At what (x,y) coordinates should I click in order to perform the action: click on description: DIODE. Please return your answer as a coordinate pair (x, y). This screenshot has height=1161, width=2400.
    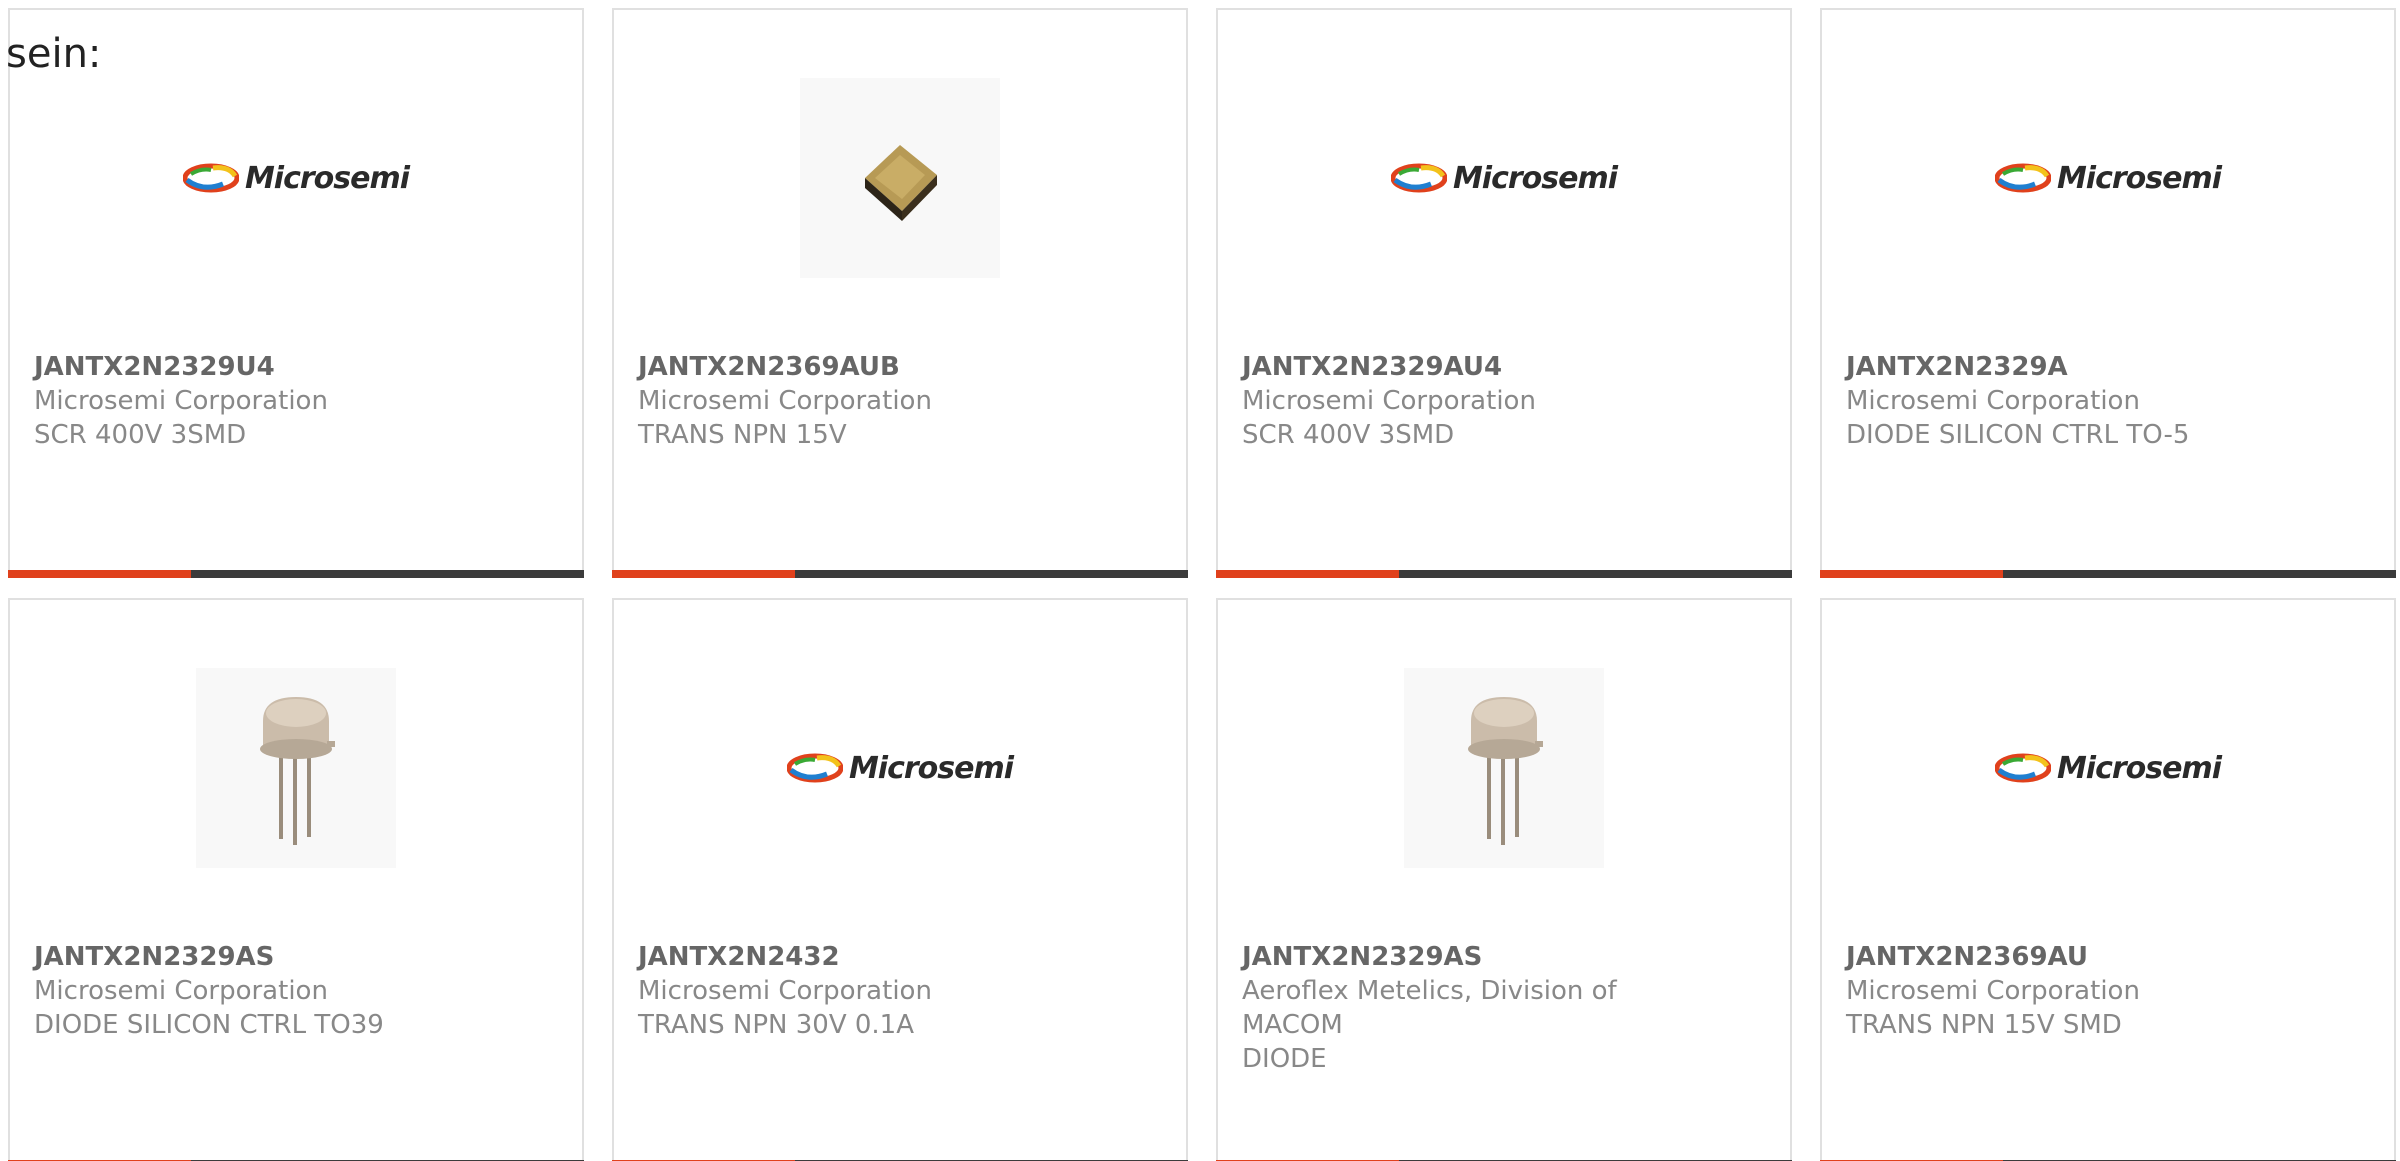
    Looking at the image, I should click on (1284, 1059).